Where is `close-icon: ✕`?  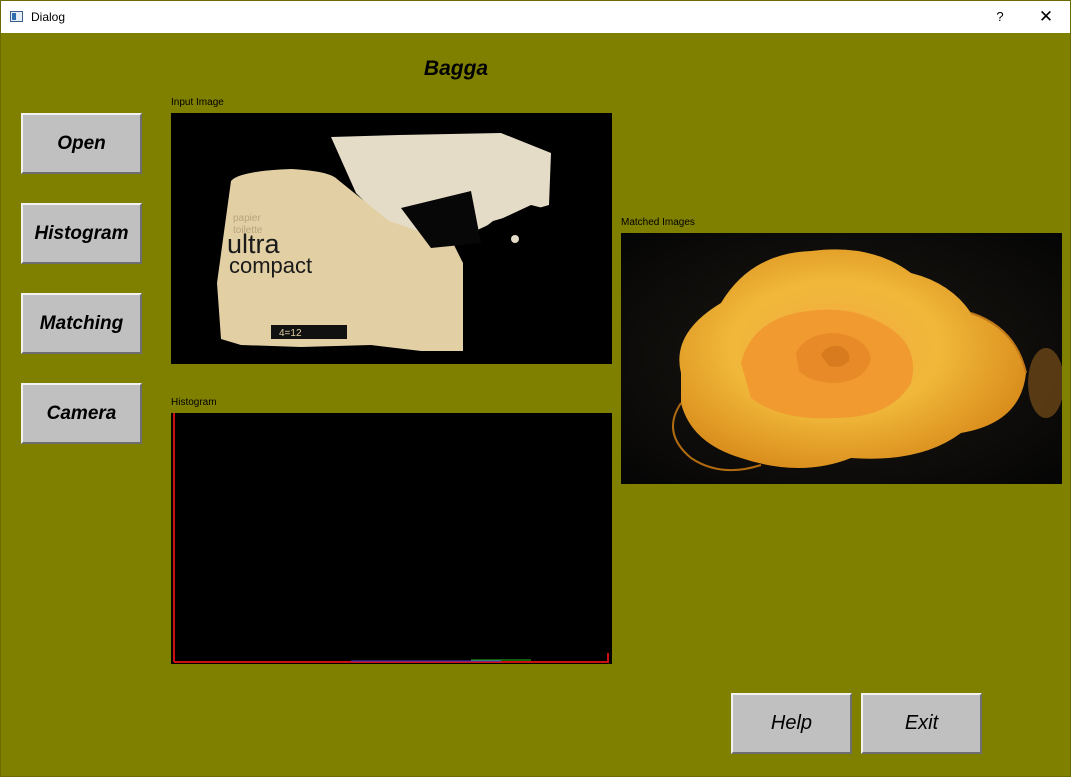
close-icon: ✕ is located at coordinates (1046, 17).